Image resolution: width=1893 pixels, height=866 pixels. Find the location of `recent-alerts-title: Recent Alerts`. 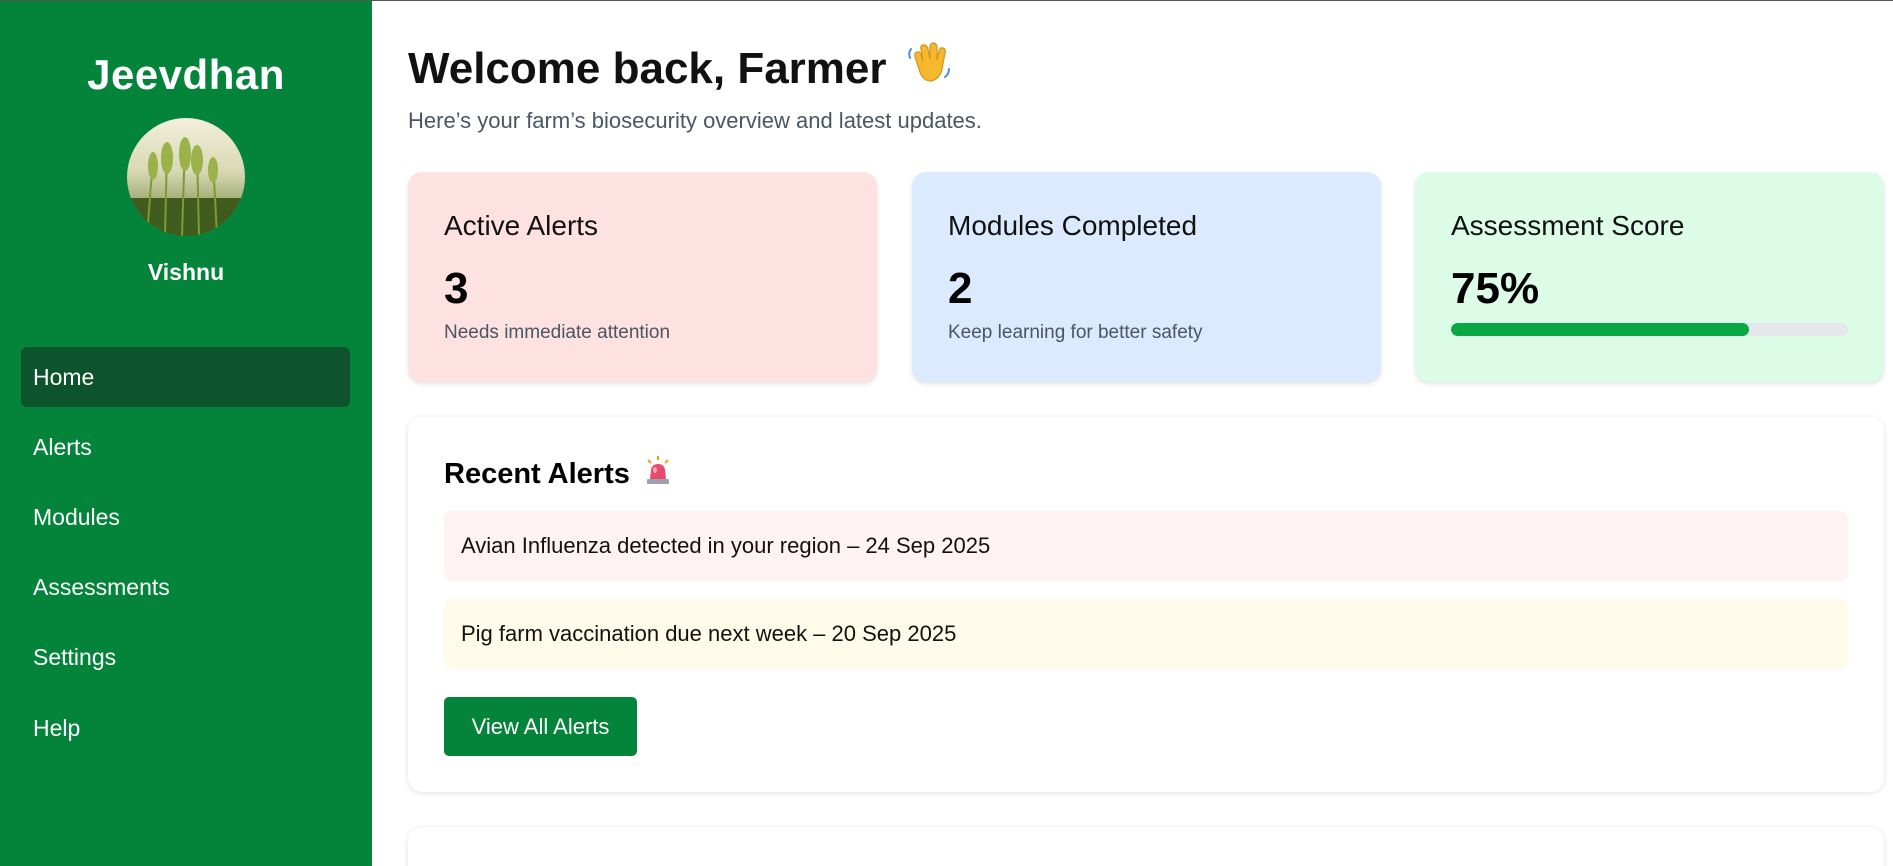

recent-alerts-title: Recent Alerts is located at coordinates (558, 474).